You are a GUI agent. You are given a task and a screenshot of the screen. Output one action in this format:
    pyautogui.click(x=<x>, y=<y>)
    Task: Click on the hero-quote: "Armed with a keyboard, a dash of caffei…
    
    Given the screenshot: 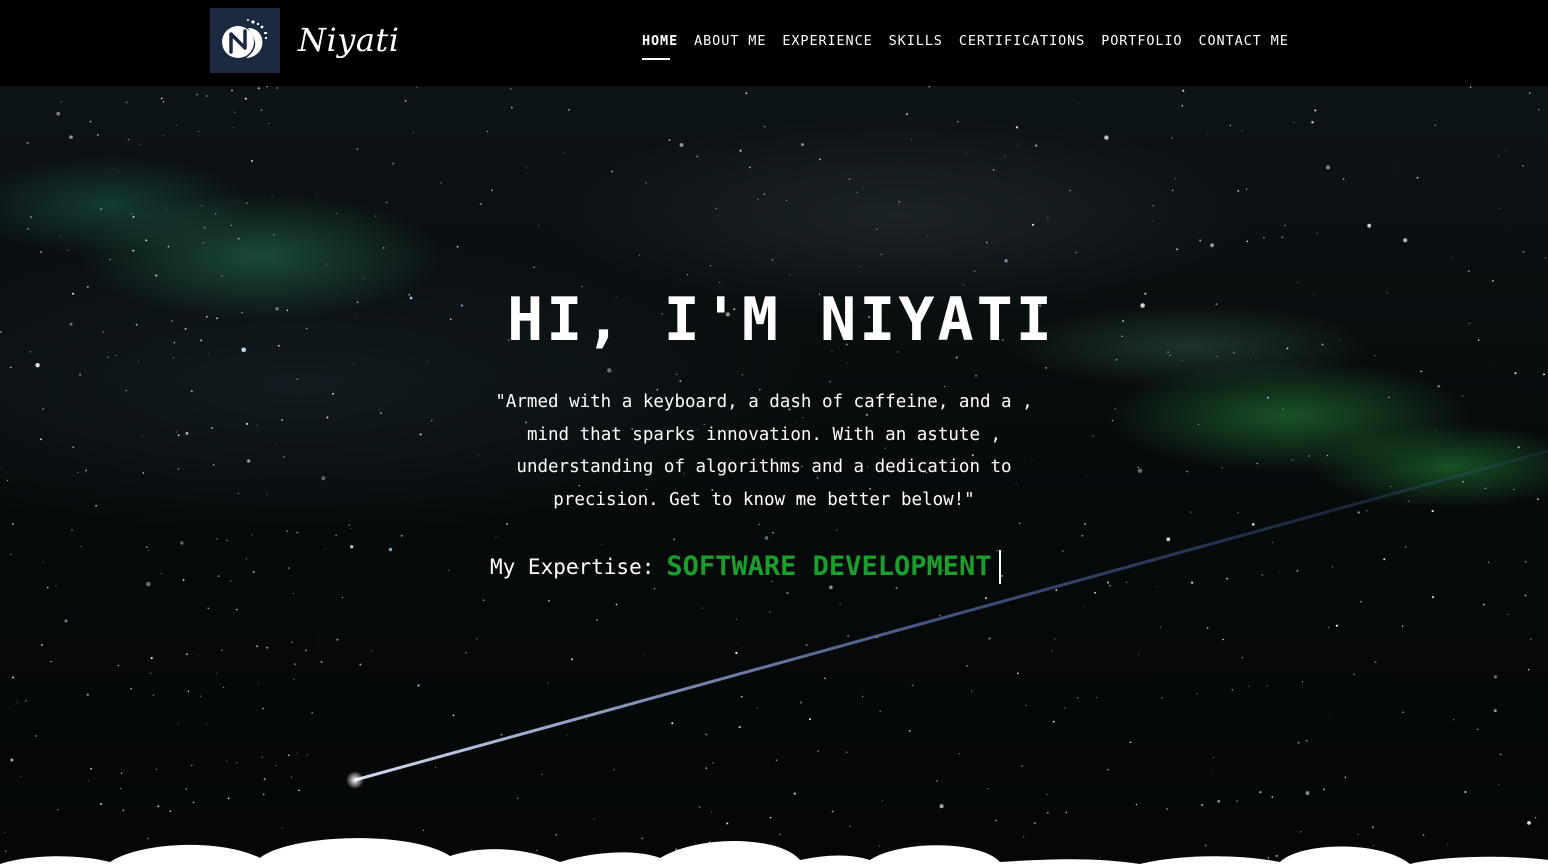 What is the action you would take?
    pyautogui.click(x=764, y=451)
    